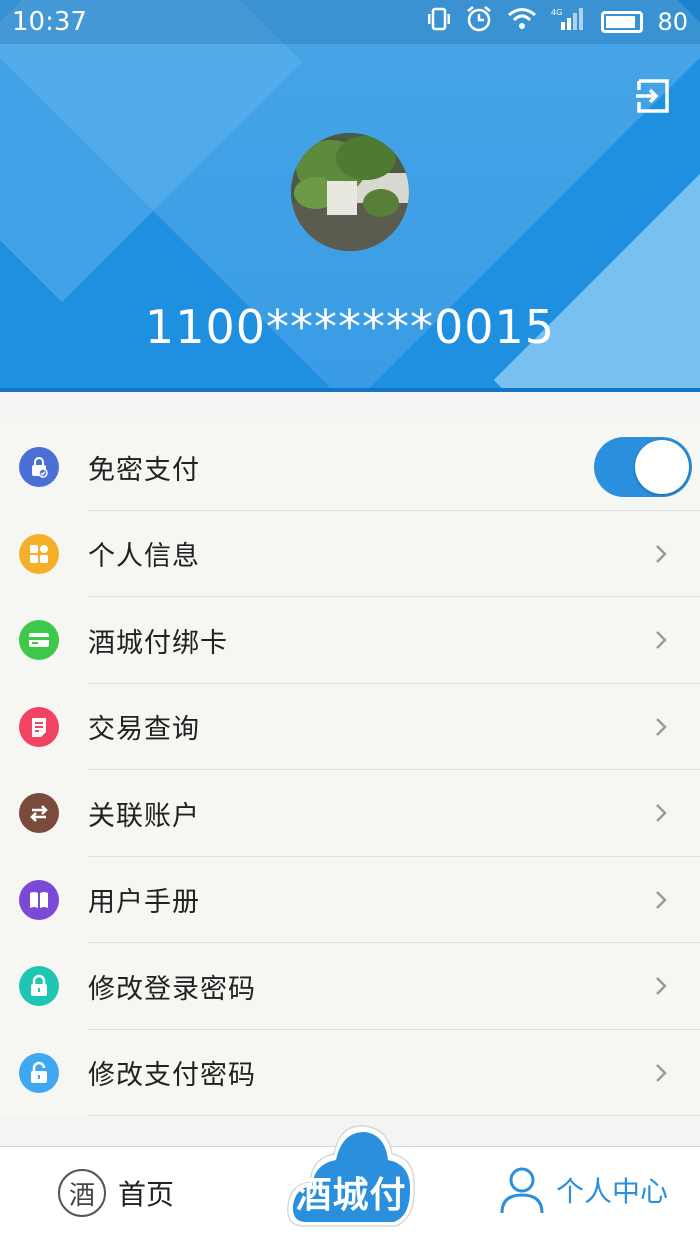 The image size is (700, 1244). Describe the element at coordinates (39, 1072) in the screenshot. I see `unlock-icon` at that location.